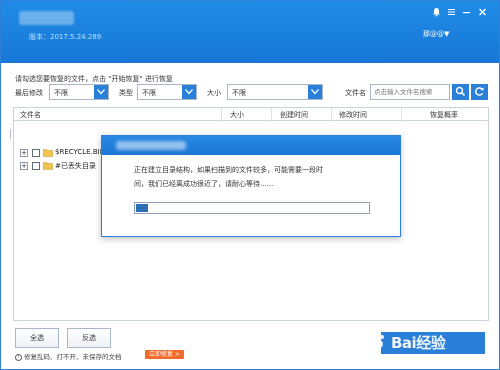 The width and height of the screenshot is (500, 370). Describe the element at coordinates (30, 115) in the screenshot. I see `column-header: 文件名` at that location.